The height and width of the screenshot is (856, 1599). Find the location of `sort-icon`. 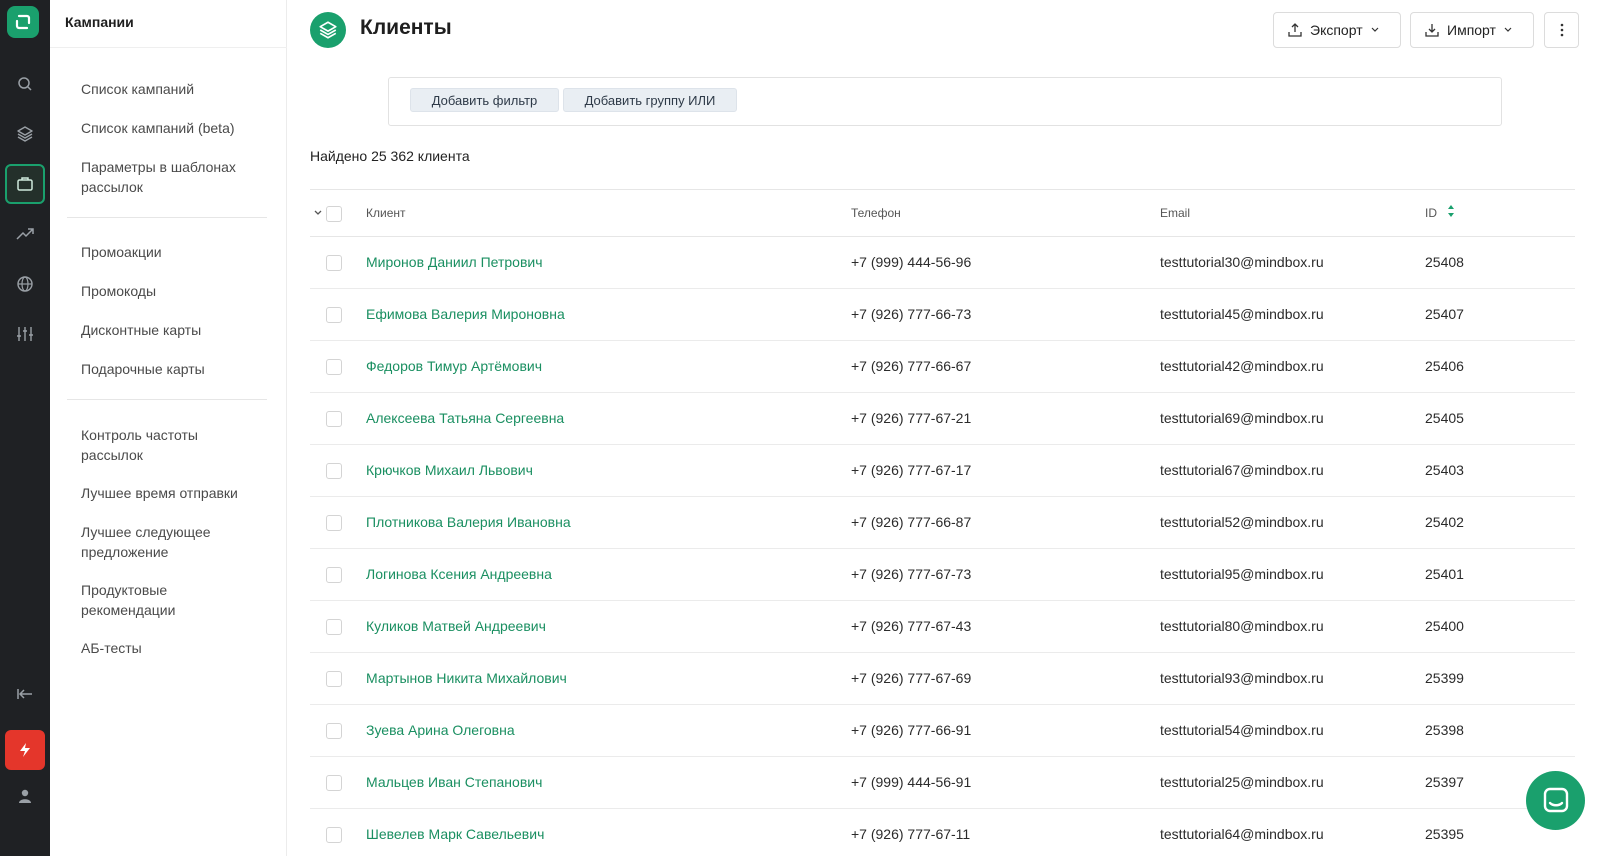

sort-icon is located at coordinates (1451, 211).